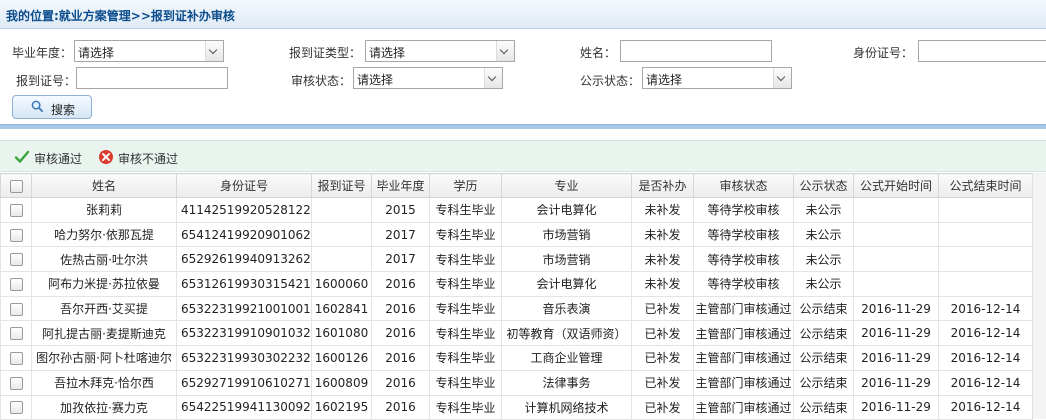 The image size is (1046, 420). Describe the element at coordinates (341, 284) in the screenshot. I see `cert-no-cell: 1600060` at that location.